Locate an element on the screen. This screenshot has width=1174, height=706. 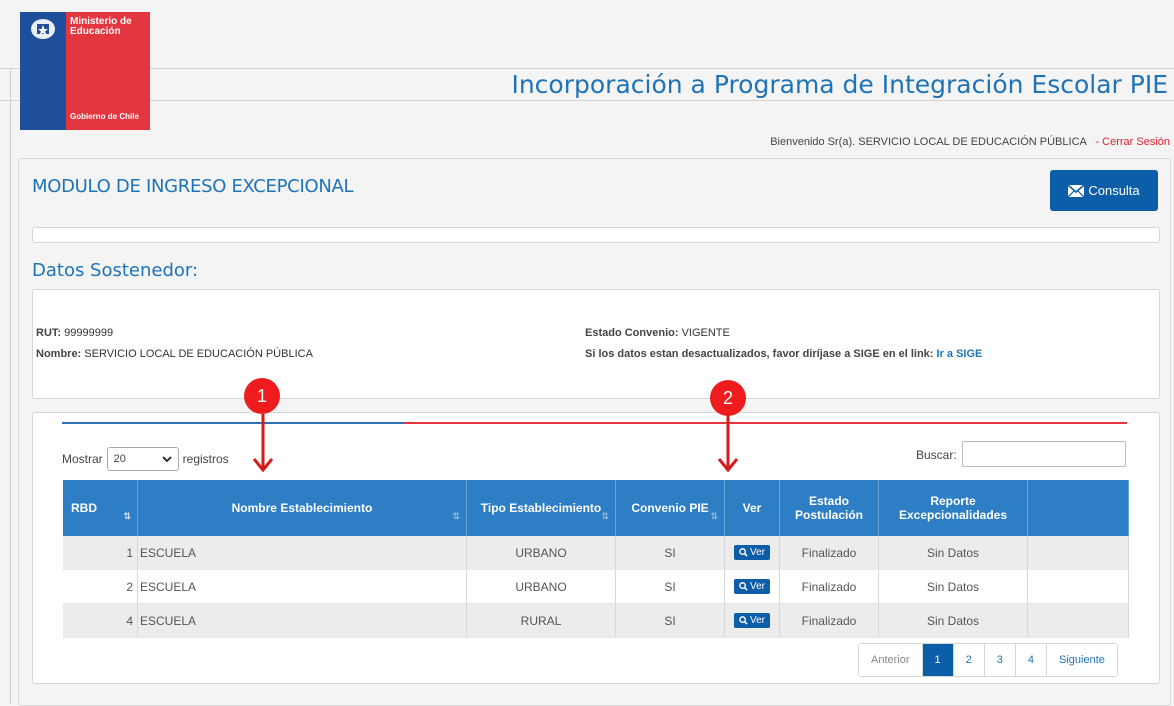
registros-label: registros is located at coordinates (205, 459).